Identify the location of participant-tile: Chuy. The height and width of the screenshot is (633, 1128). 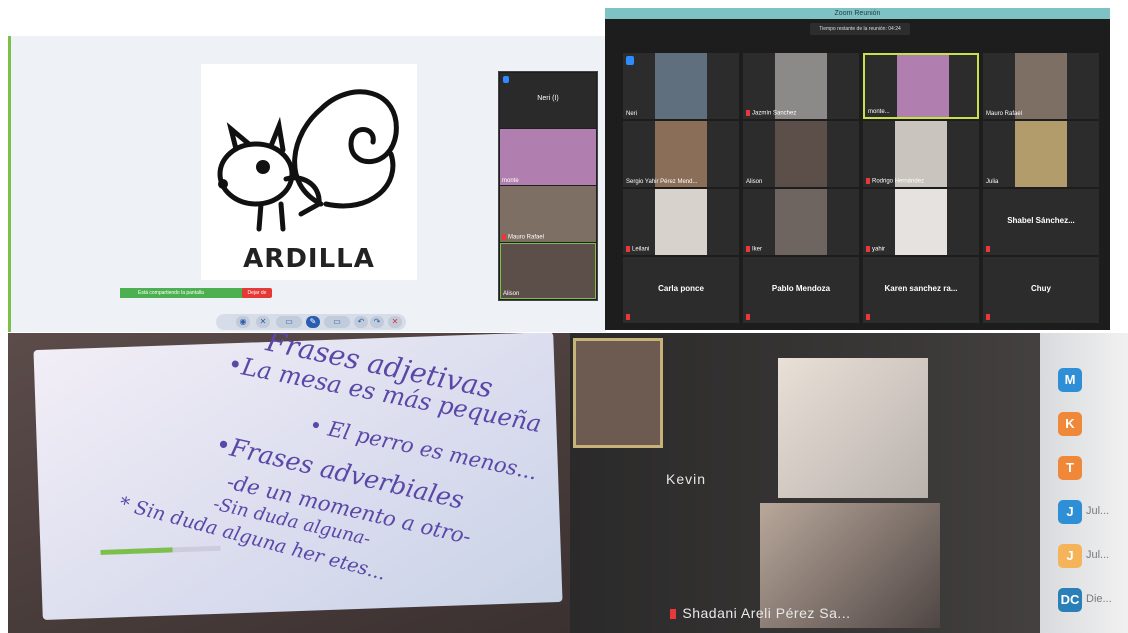
(1041, 290).